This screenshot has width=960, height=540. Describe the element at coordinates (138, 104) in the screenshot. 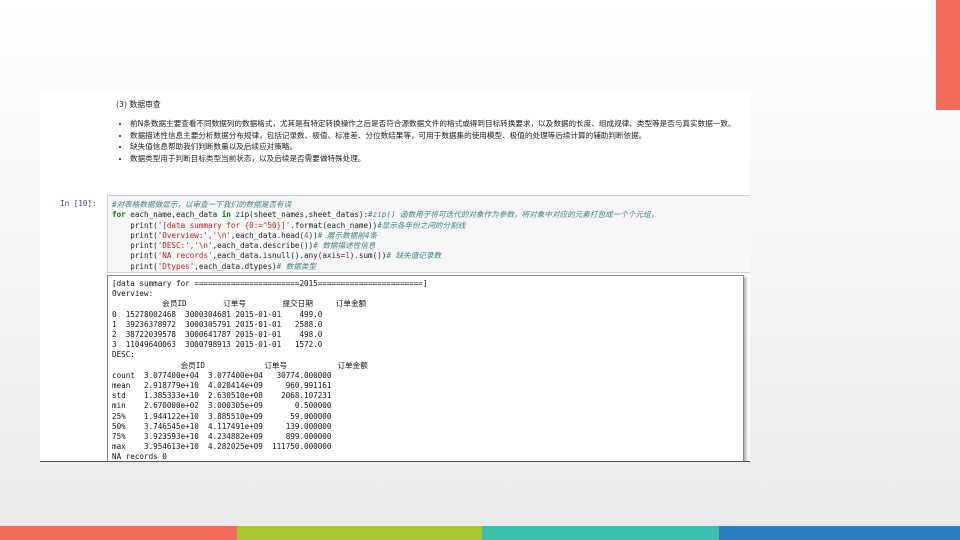

I see `section-title: (3) 数据审查` at that location.